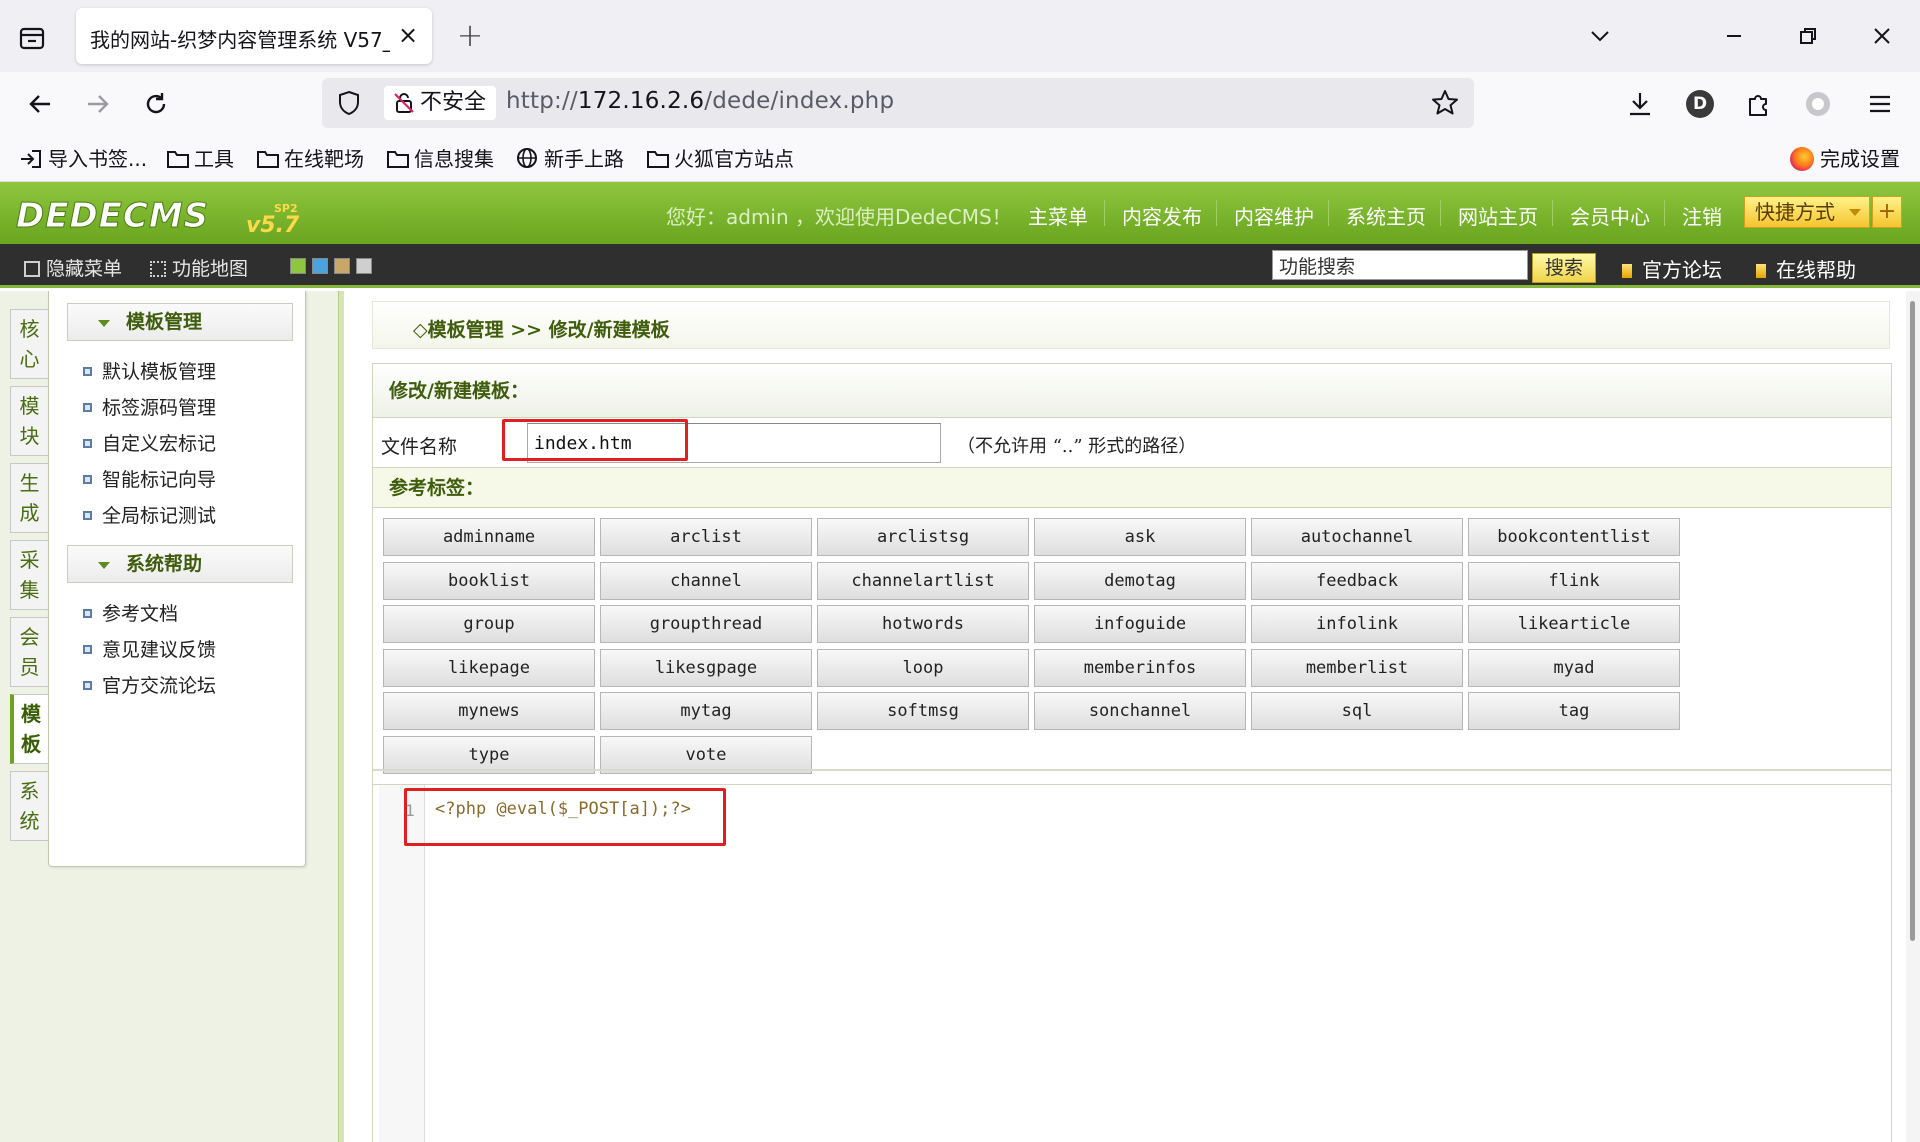 The width and height of the screenshot is (1920, 1142). Describe the element at coordinates (1140, 711) in the screenshot. I see `tag-button: sonchannel` at that location.